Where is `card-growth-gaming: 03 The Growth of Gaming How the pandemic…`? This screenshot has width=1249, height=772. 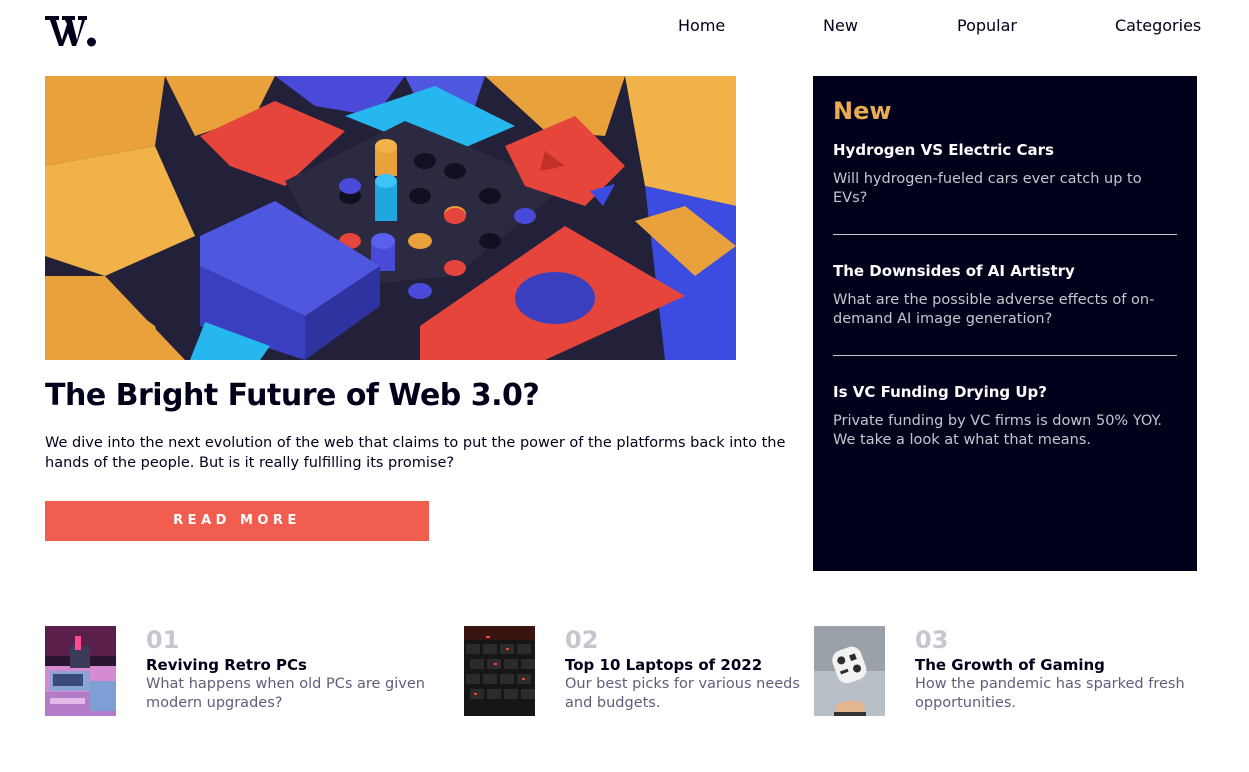 card-growth-gaming: 03 The Growth of Gaming How the pandemic… is located at coordinates (1005, 671).